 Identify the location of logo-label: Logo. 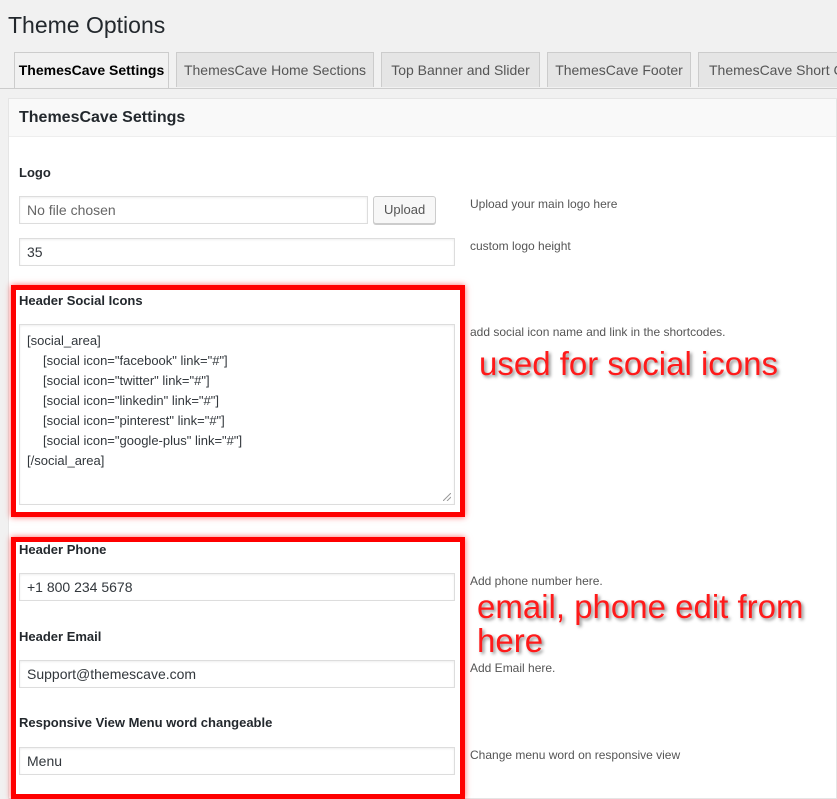
(35, 172).